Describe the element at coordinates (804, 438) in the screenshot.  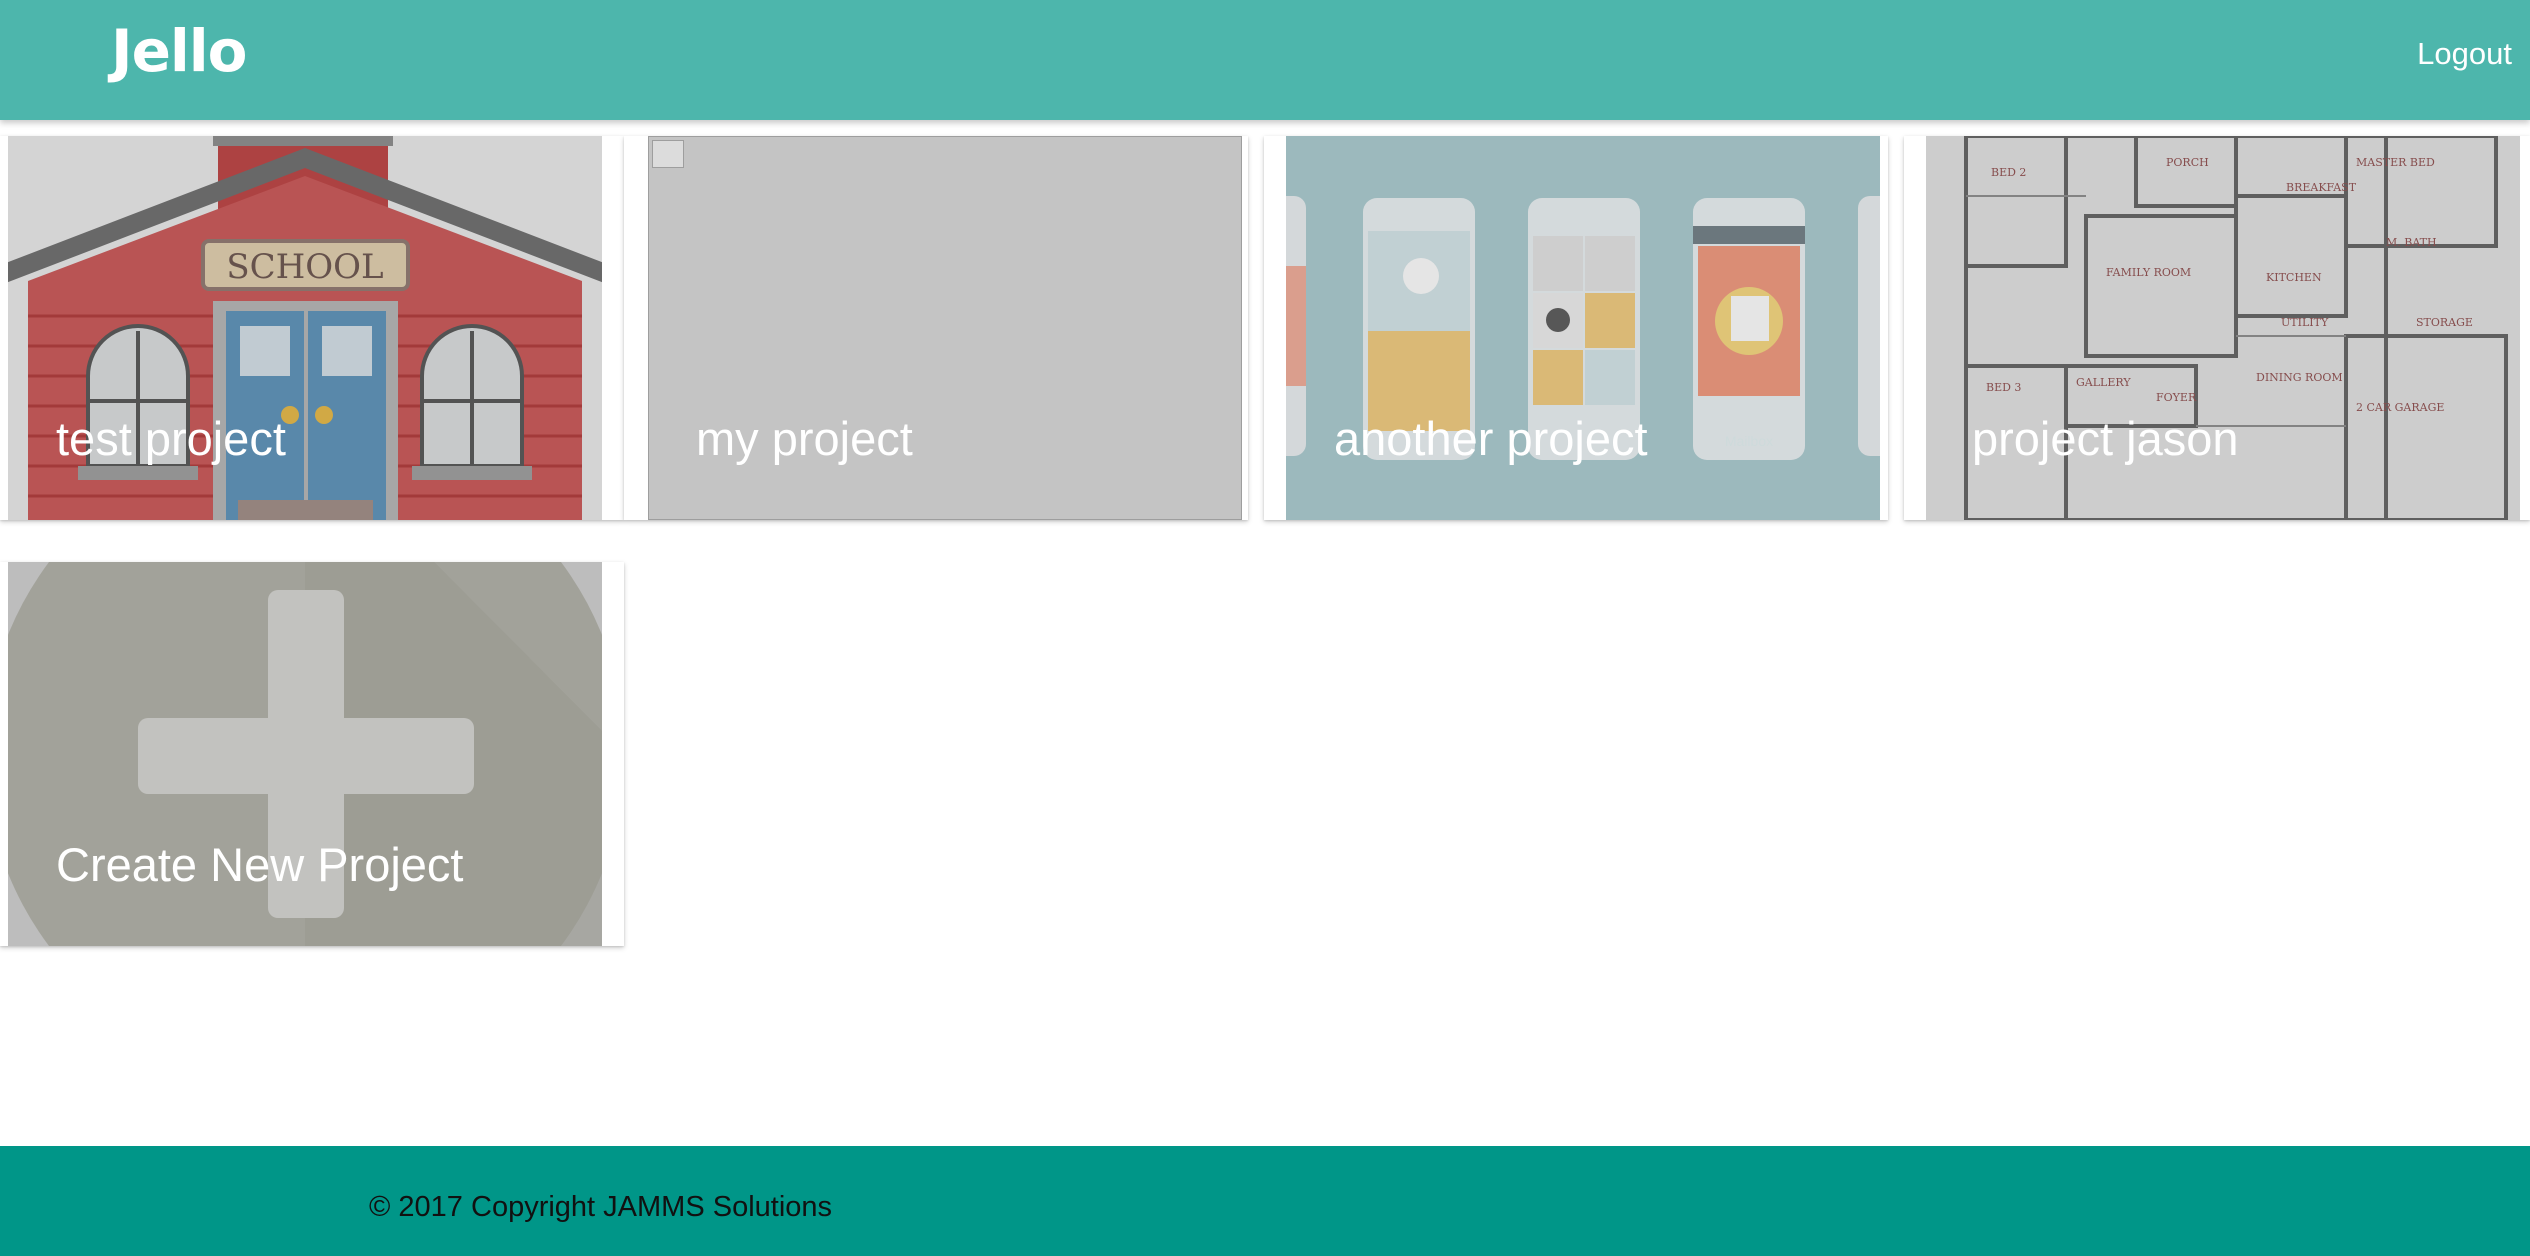
I see `project-title: my project` at that location.